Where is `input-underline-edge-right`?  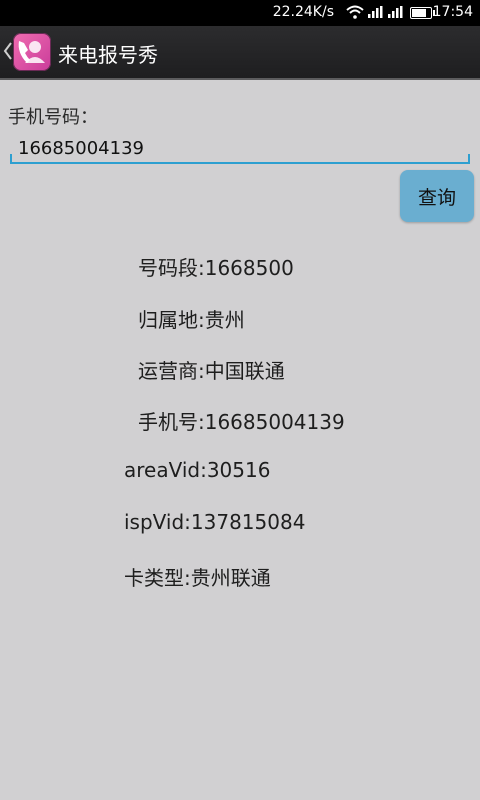 input-underline-edge-right is located at coordinates (469, 159).